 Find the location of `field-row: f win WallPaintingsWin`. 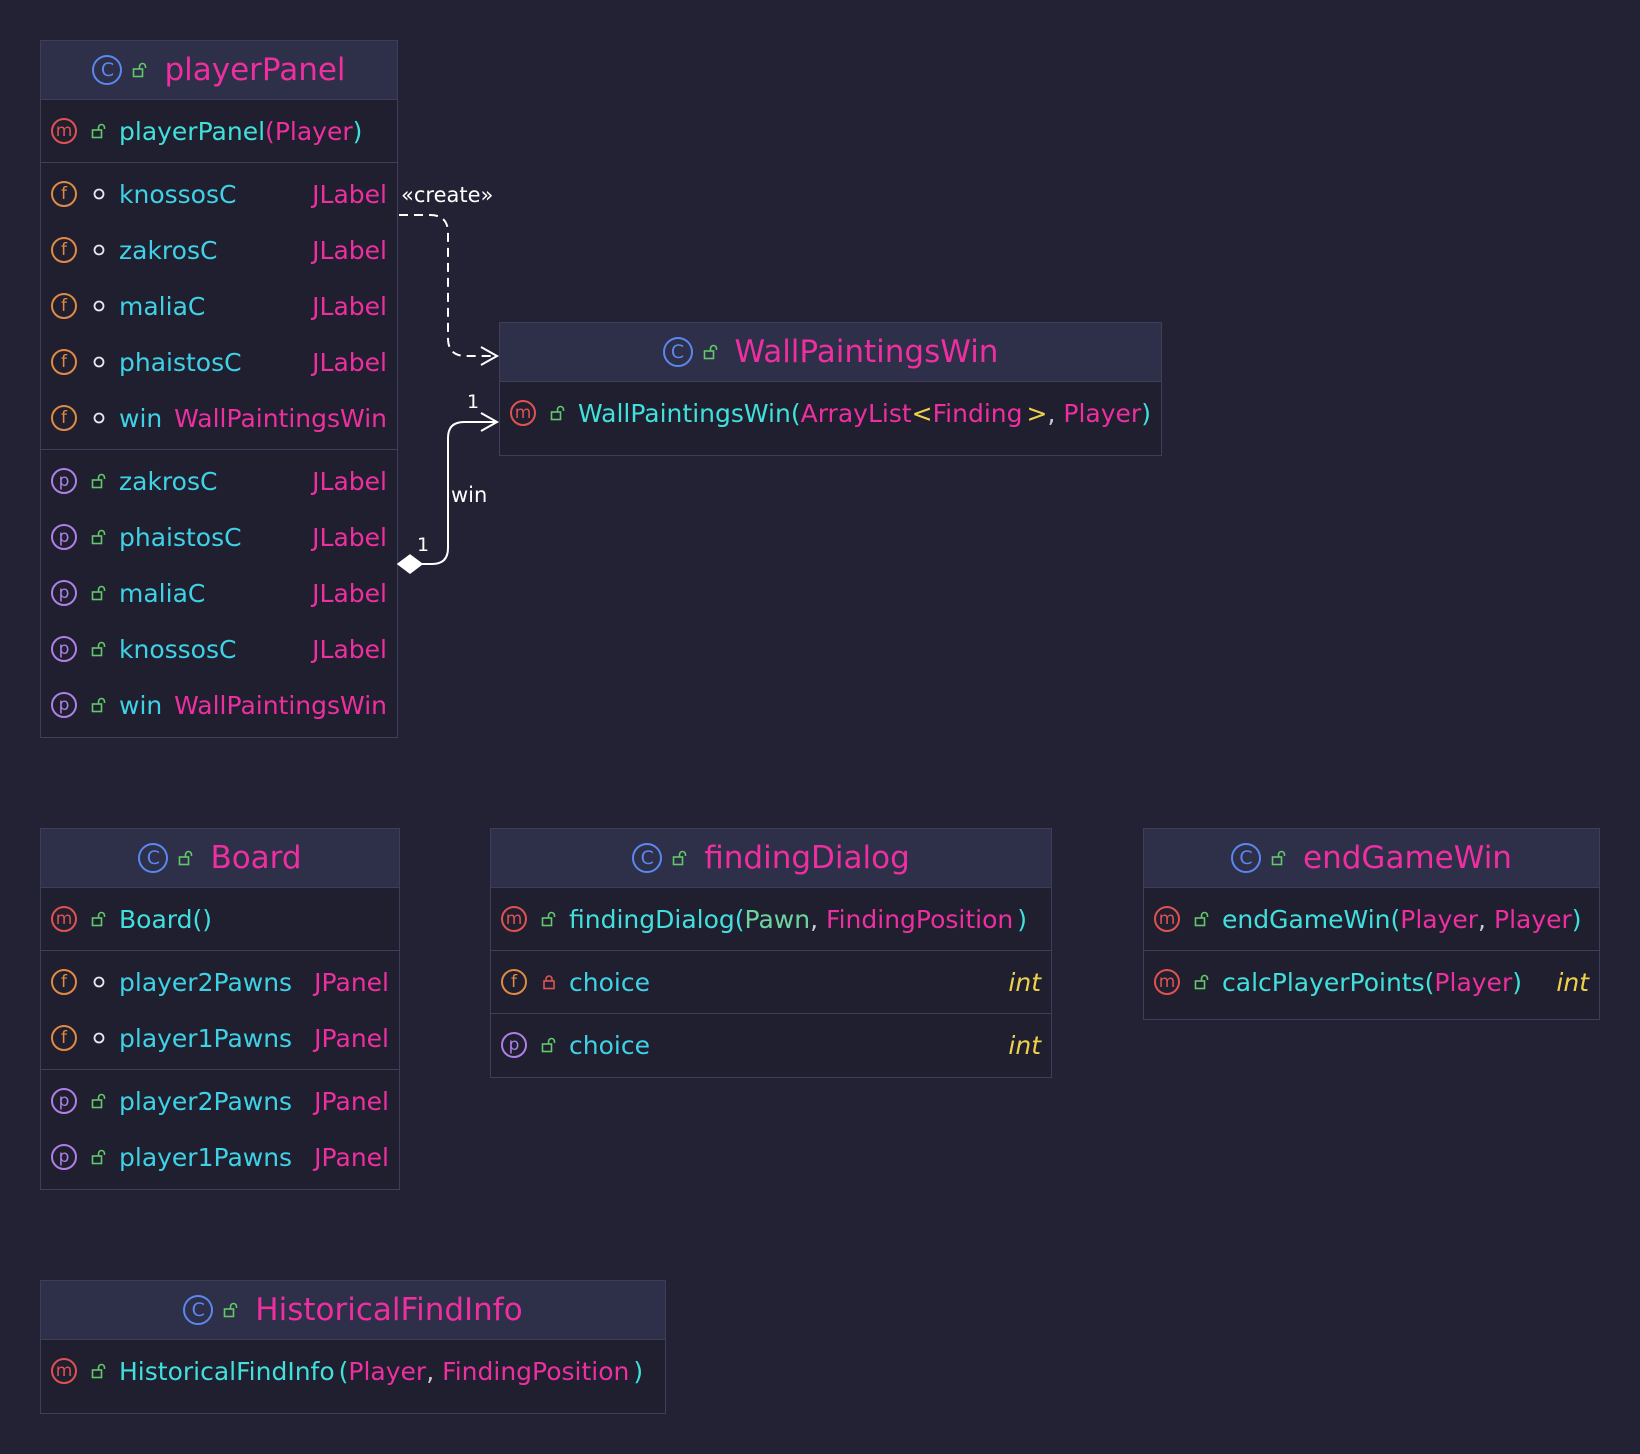

field-row: f win WallPaintingsWin is located at coordinates (219, 418).